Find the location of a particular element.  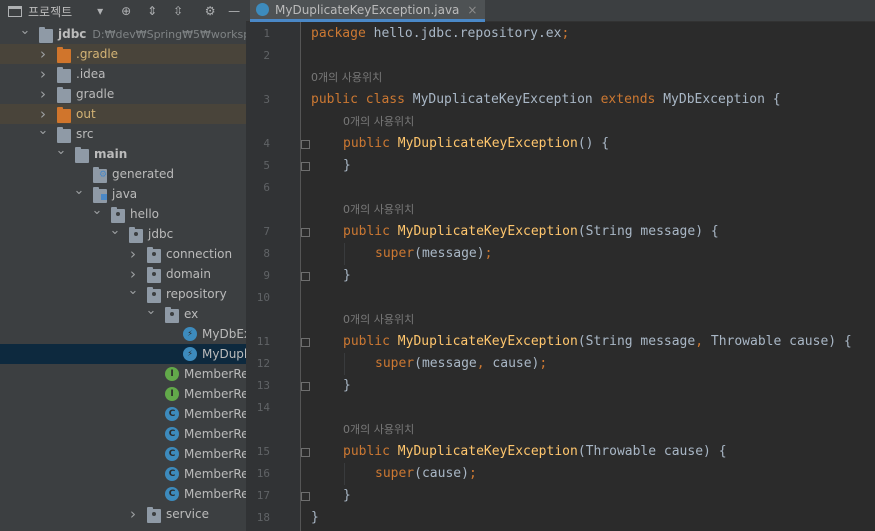

exception-class-icon is located at coordinates (262, 9).